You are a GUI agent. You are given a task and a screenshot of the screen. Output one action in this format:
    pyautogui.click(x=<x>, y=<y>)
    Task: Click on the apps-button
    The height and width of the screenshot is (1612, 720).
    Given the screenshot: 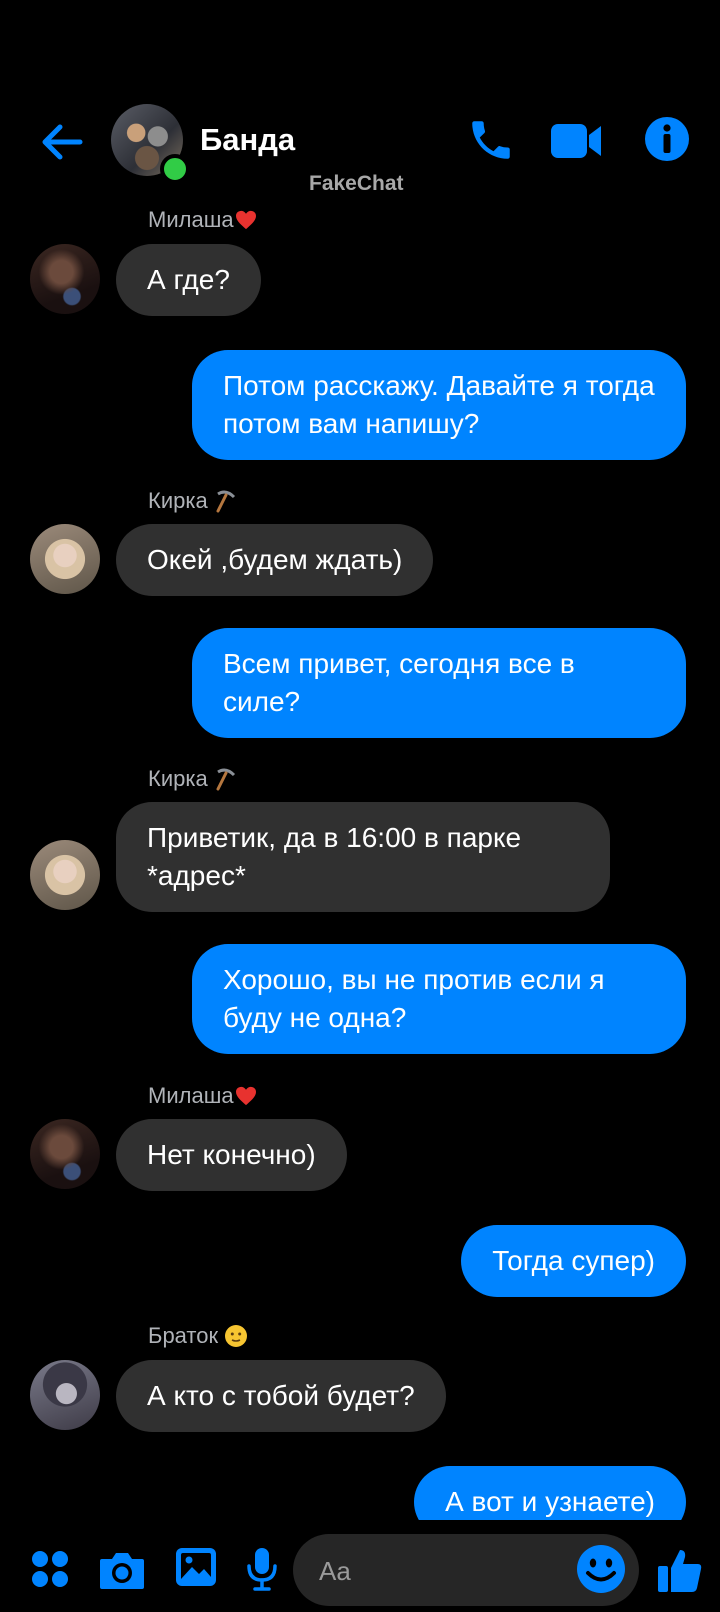 What is the action you would take?
    pyautogui.click(x=50, y=1569)
    